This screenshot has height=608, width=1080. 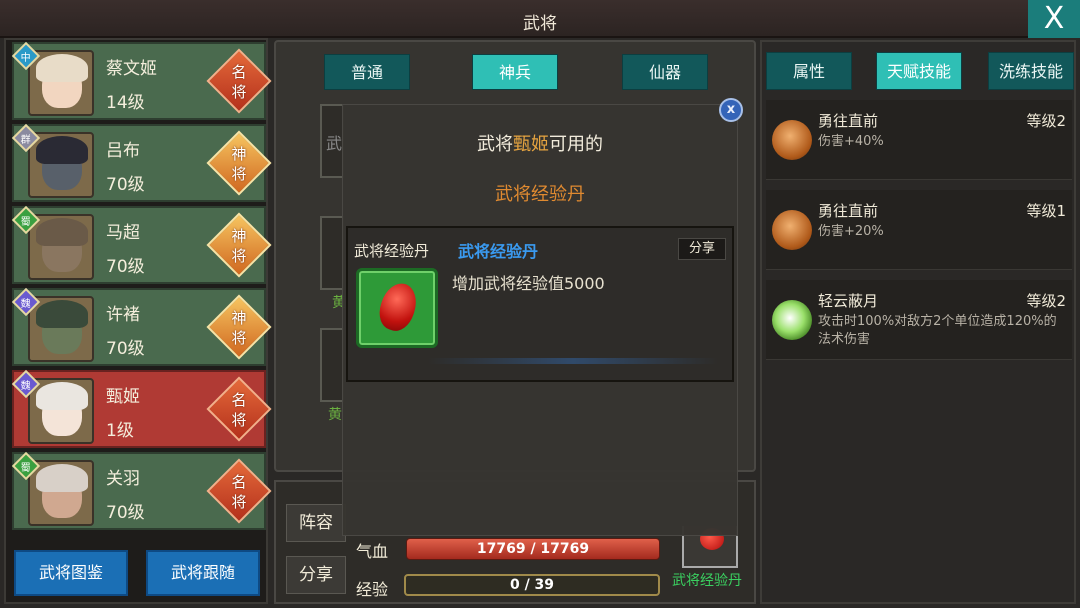 What do you see at coordinates (141, 80) in the screenshot?
I see `hero-card: 中蔡文姬 14级 名将` at bounding box center [141, 80].